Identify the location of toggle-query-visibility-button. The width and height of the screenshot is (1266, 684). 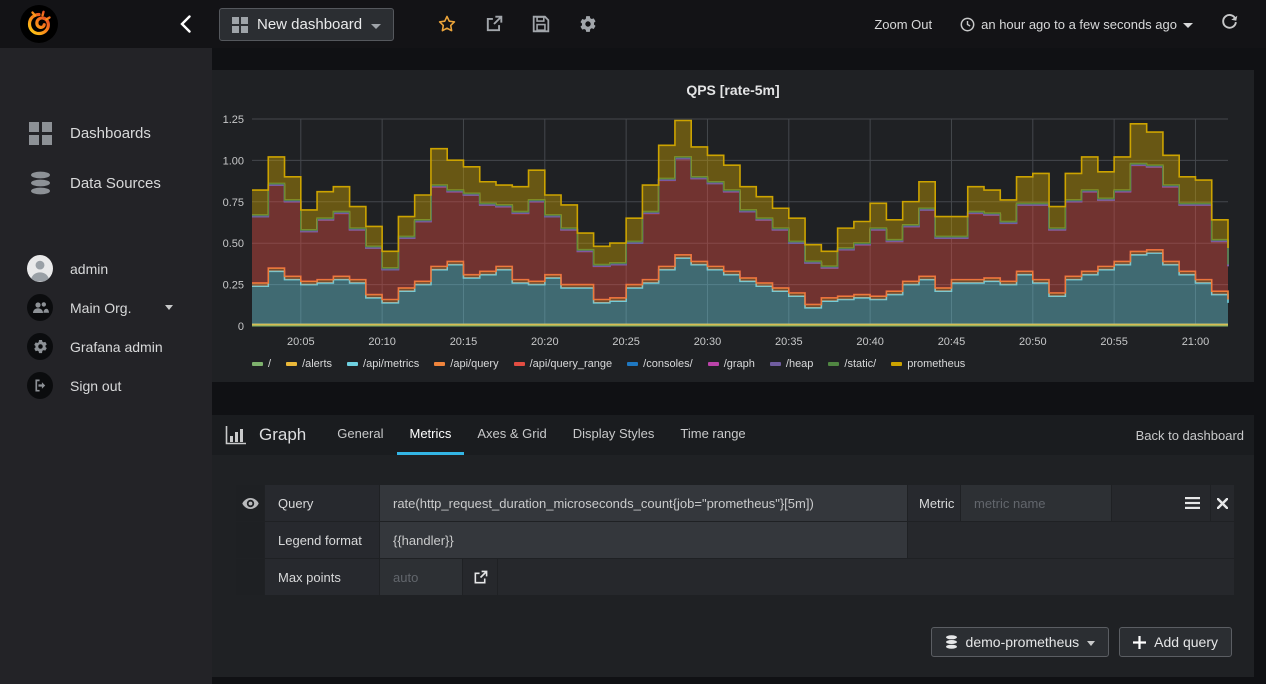
(250, 503).